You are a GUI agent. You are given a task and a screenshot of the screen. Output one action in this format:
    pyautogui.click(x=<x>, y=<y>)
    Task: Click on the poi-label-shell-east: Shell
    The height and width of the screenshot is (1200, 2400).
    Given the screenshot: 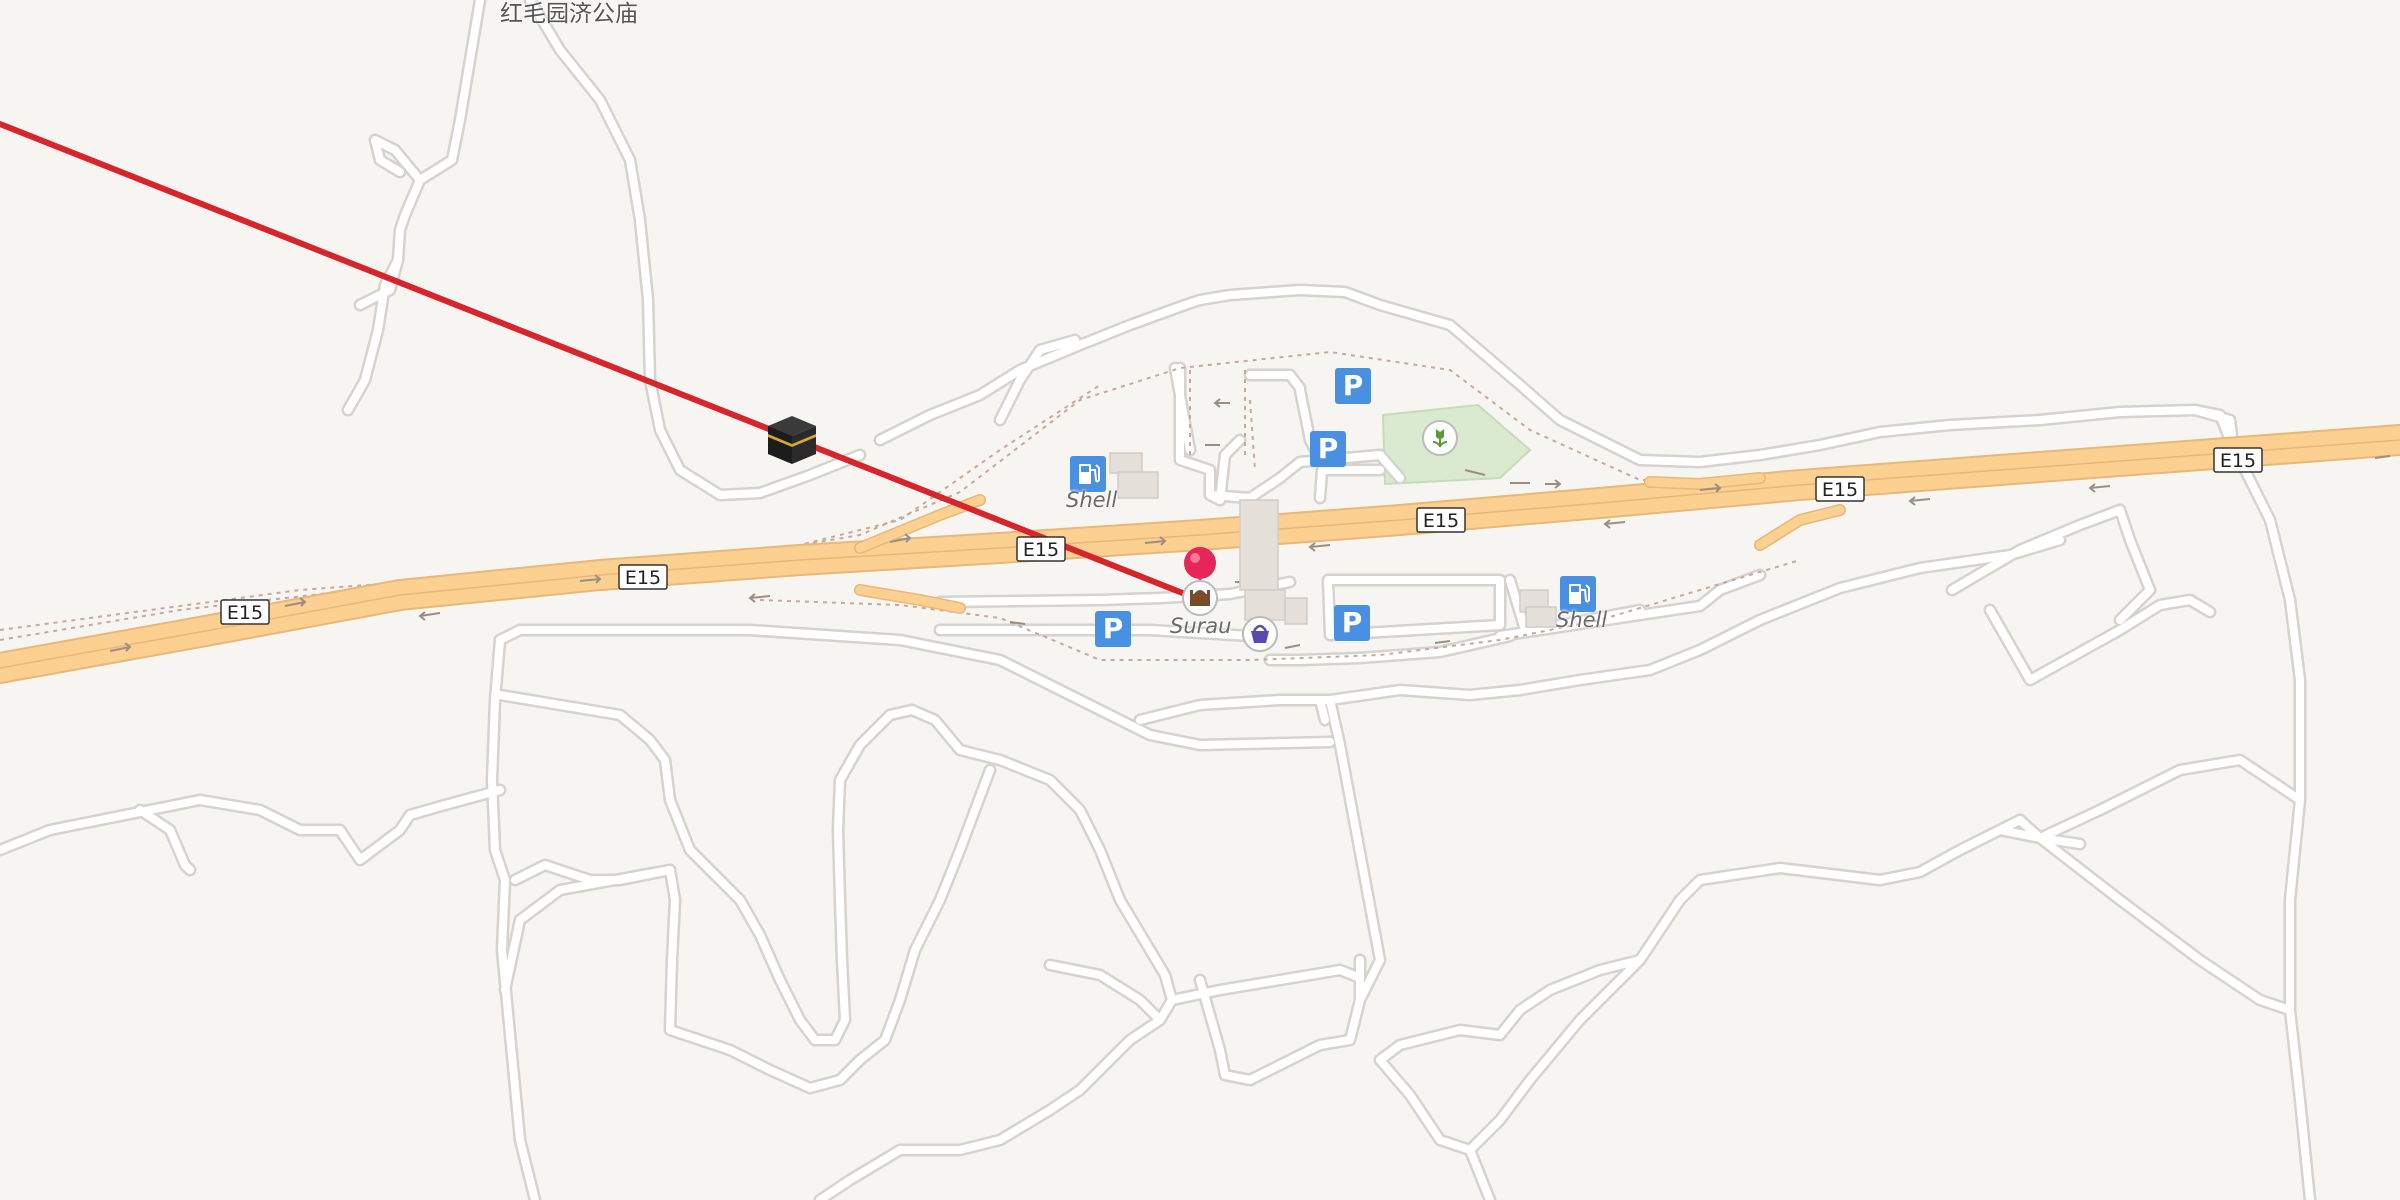 What is the action you would take?
    pyautogui.click(x=1581, y=620)
    